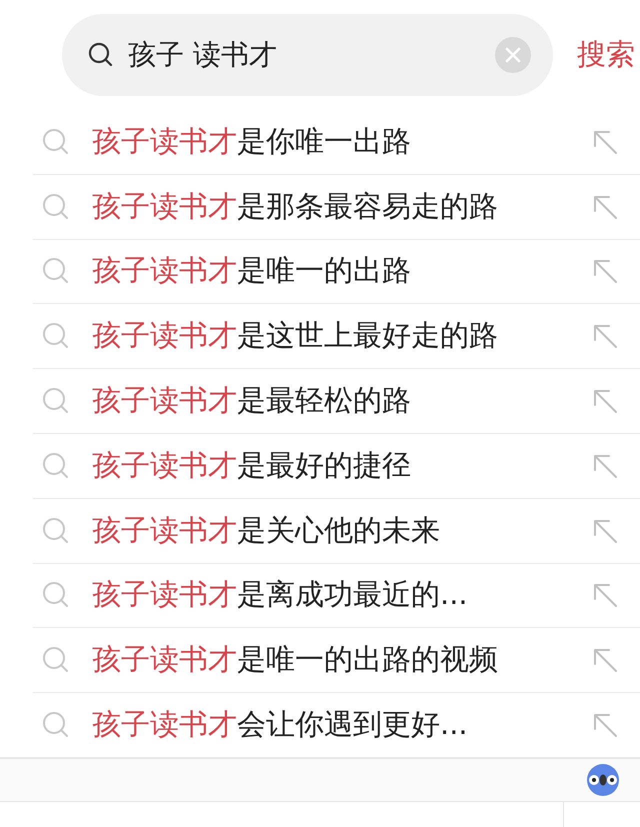 Image resolution: width=640 pixels, height=827 pixels. What do you see at coordinates (606, 55) in the screenshot?
I see `search-button: 搜索` at bounding box center [606, 55].